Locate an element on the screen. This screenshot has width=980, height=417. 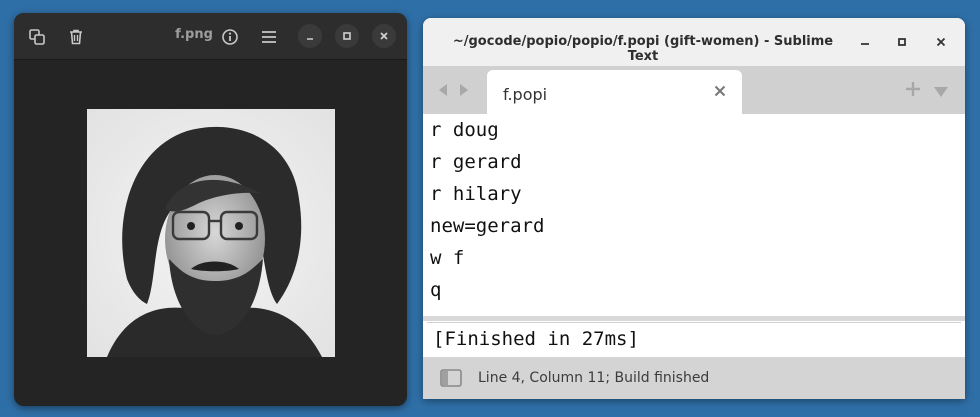
copy-icon is located at coordinates (37, 37).